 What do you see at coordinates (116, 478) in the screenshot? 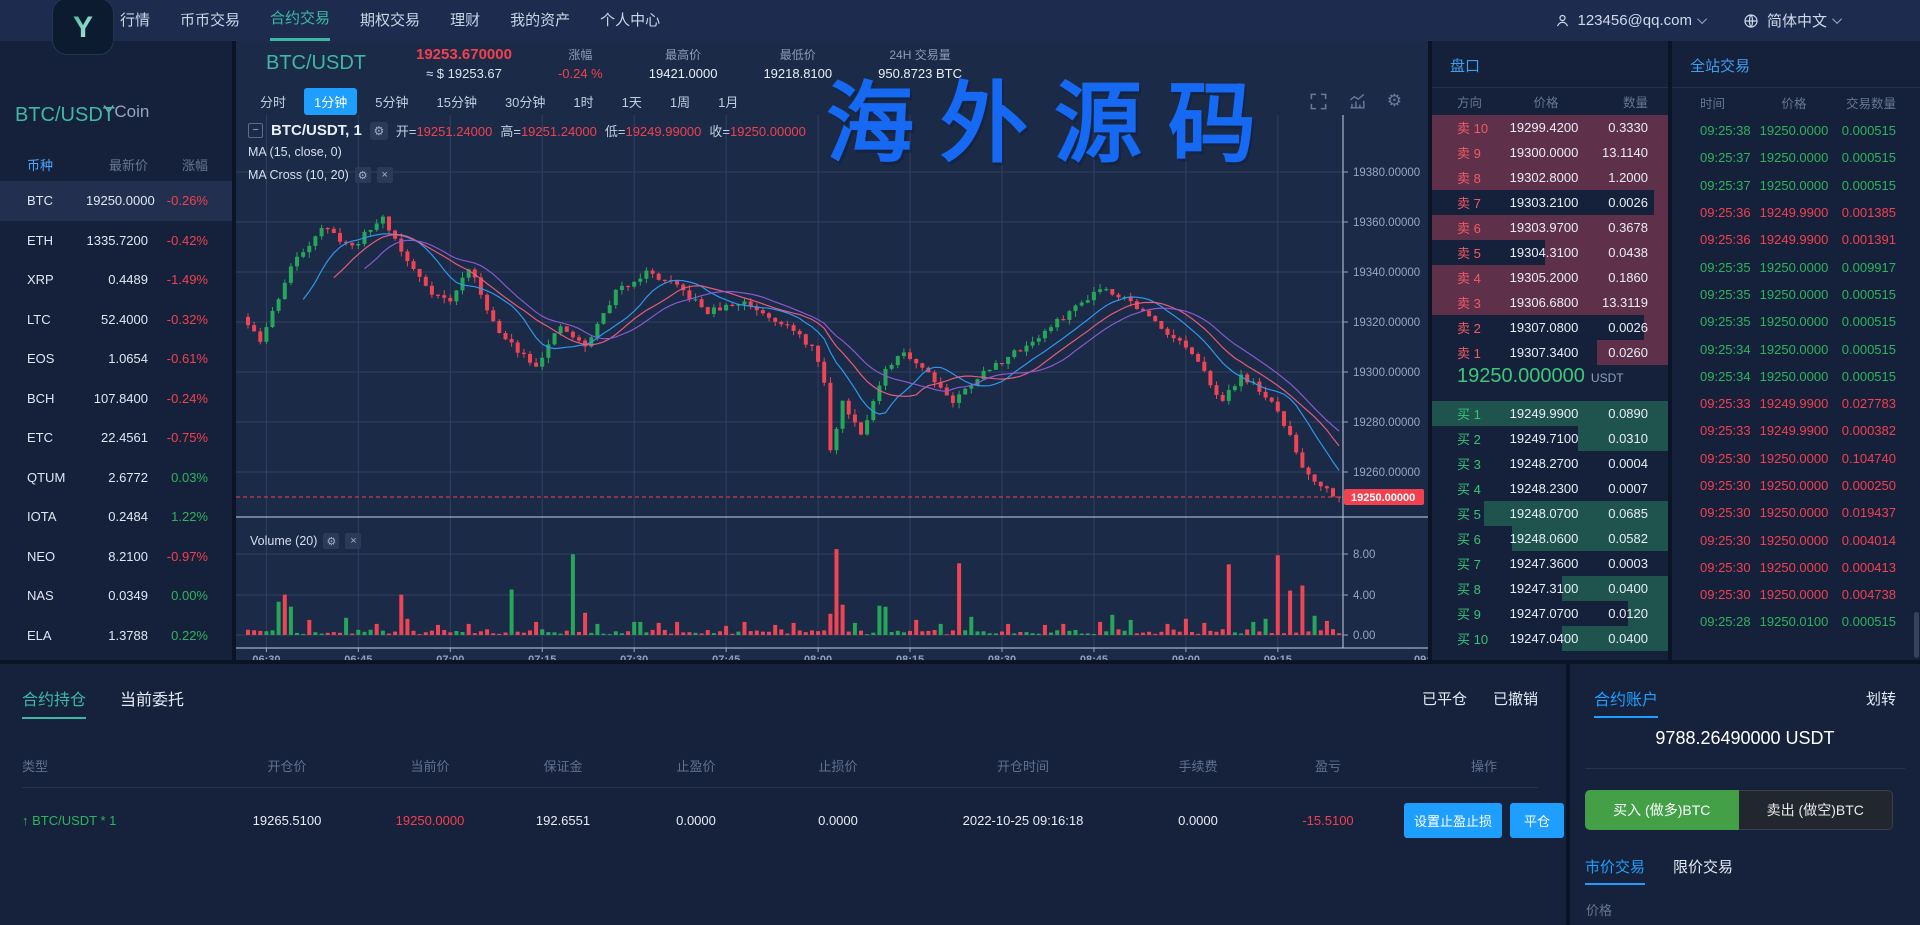
I see `coin-row: QTUM 2.6772 0.03%` at bounding box center [116, 478].